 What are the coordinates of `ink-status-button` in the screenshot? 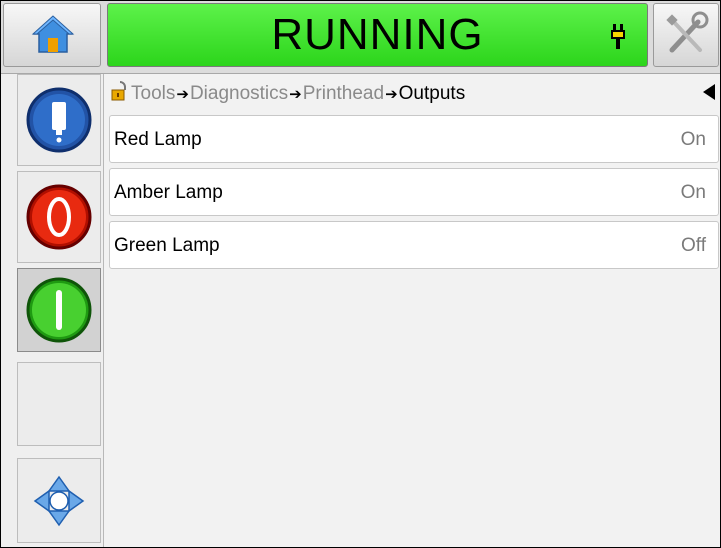 It's located at (59, 120).